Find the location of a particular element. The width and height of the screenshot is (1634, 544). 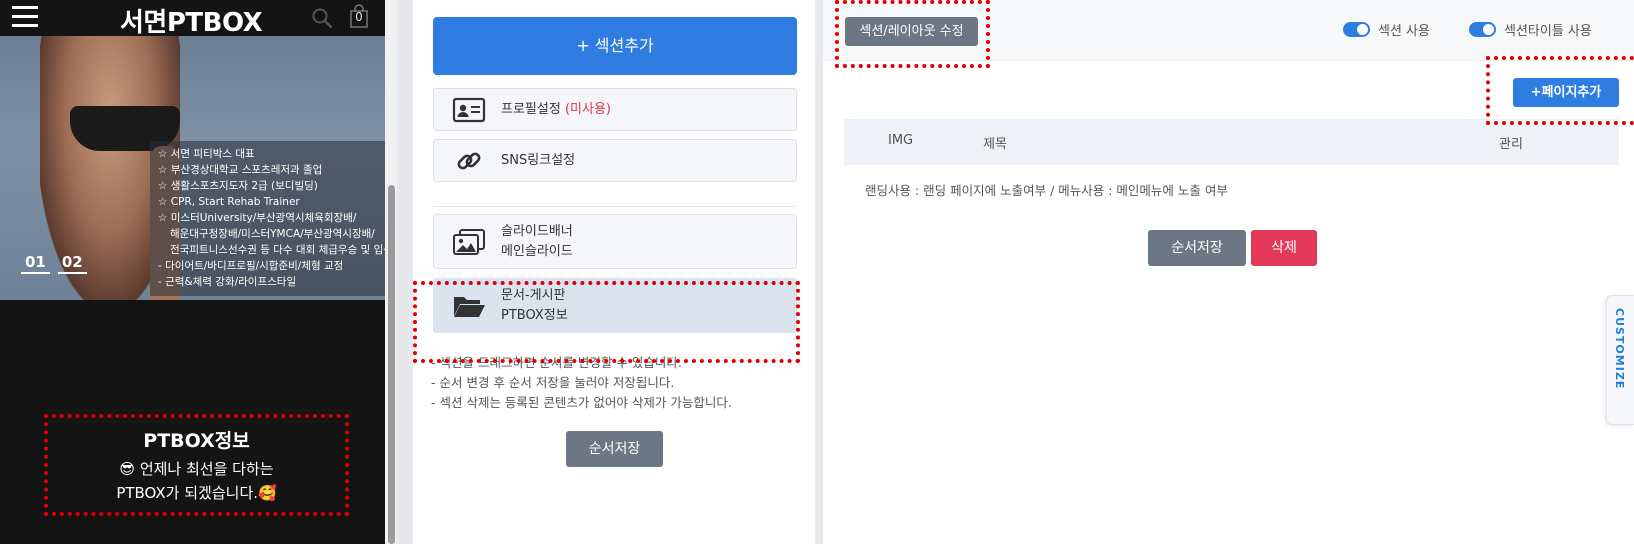

mobile-header: 서면PTBOX 0 is located at coordinates (192, 19).